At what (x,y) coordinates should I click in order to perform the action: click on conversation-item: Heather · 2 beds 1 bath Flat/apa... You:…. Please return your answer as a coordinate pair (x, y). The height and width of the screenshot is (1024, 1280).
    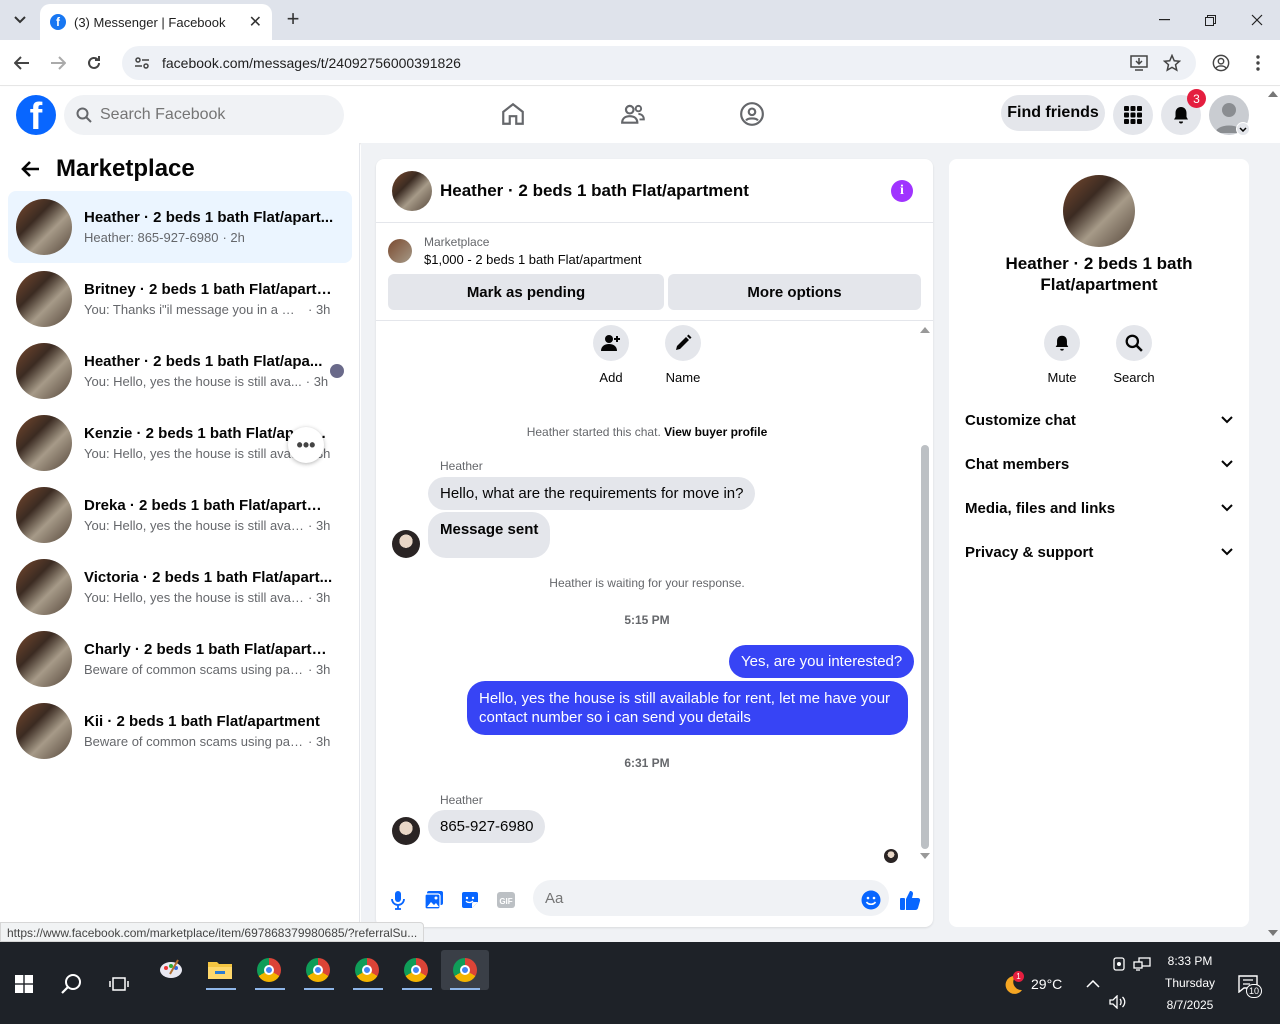
    Looking at the image, I should click on (180, 371).